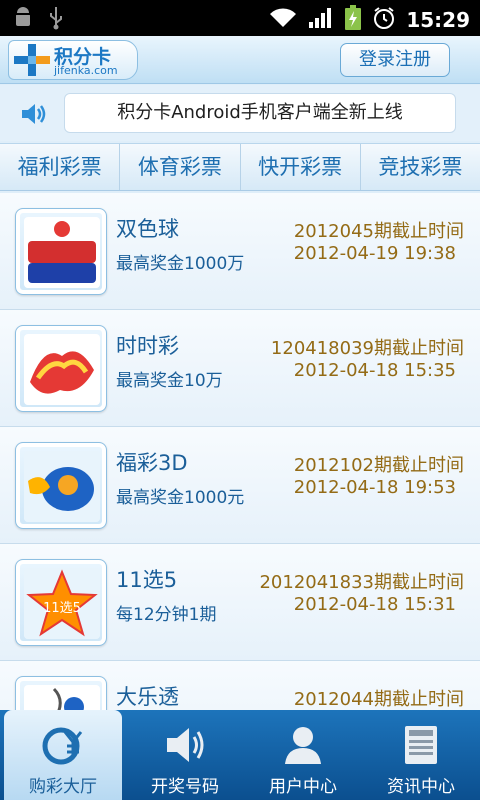  I want to click on lottery-prize: 最高奖金1000元, so click(180, 498).